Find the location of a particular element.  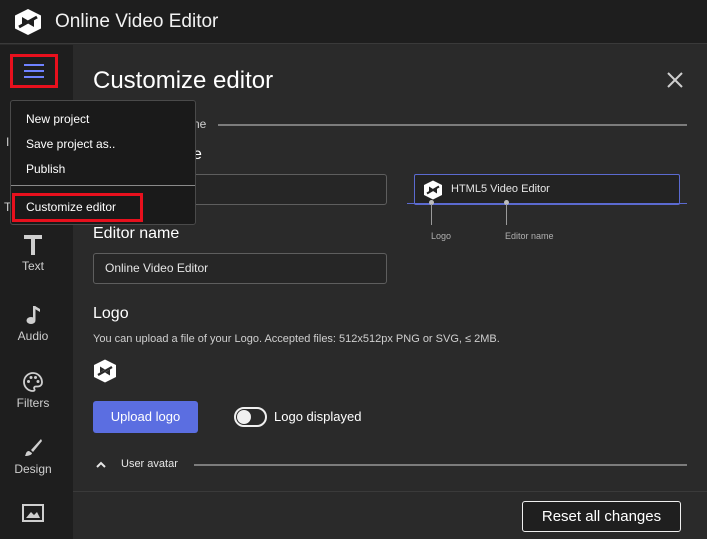

sidebar-item-design: Design is located at coordinates (33, 457).